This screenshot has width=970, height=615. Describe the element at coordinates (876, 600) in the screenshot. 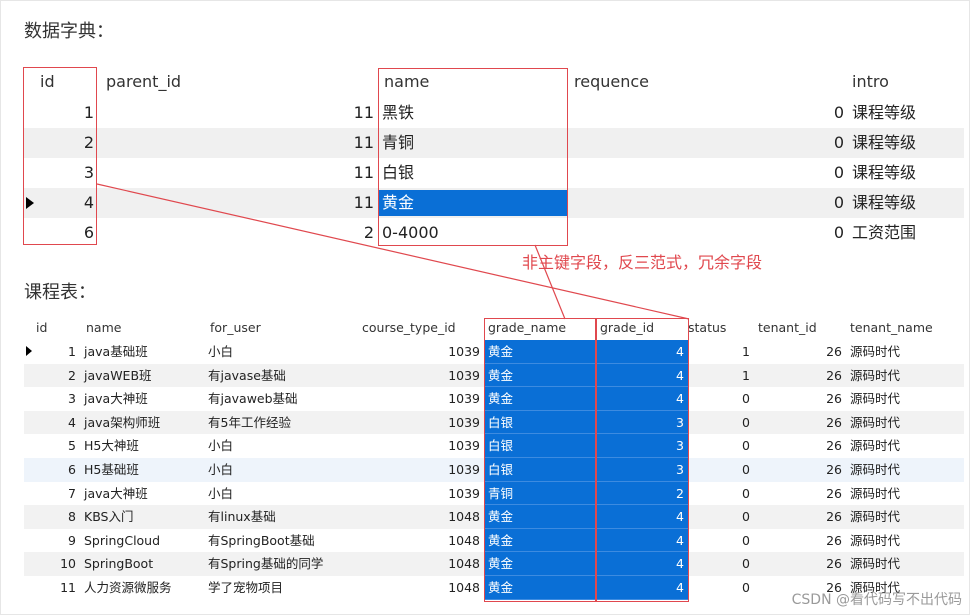

I see `watermark: CSDN @看代码写不出代码` at that location.